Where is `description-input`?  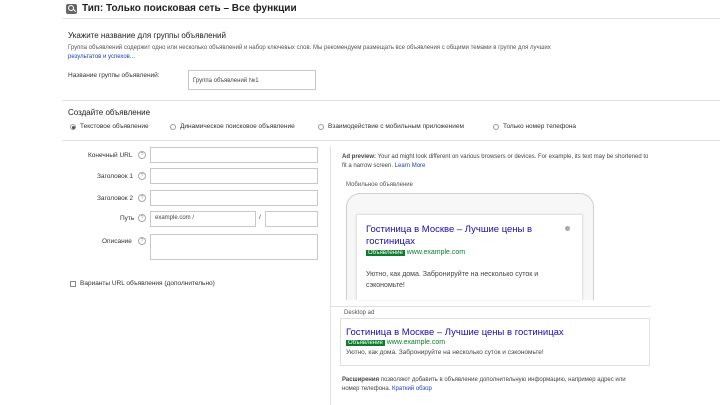
description-input is located at coordinates (234, 247).